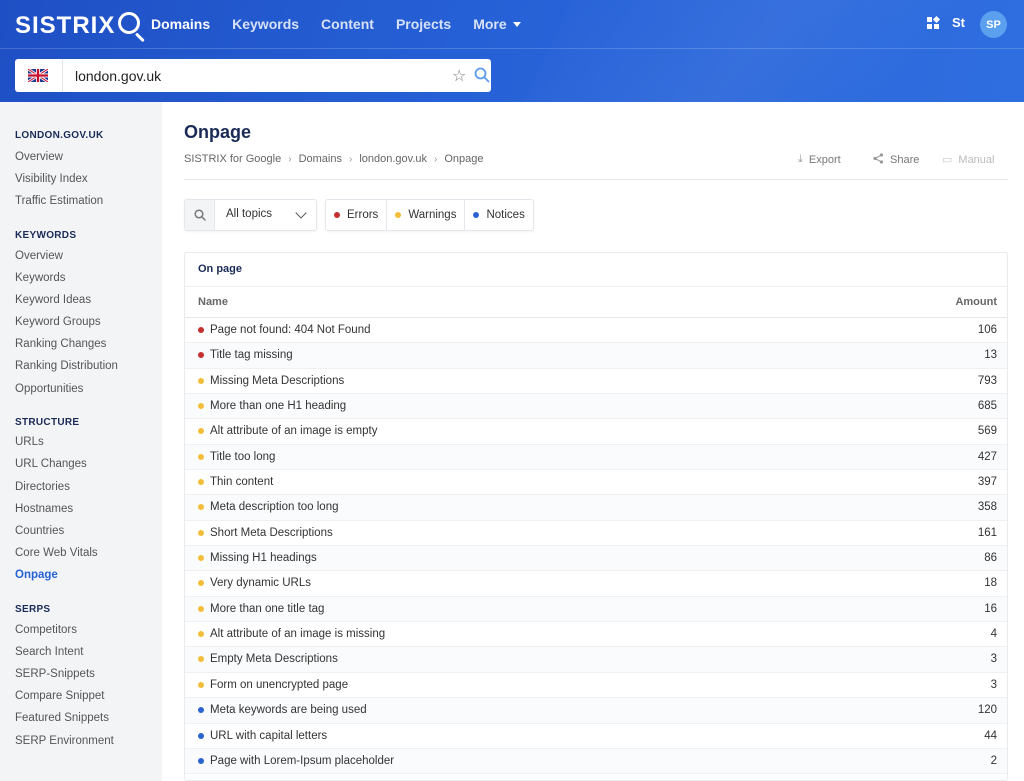 This screenshot has width=1024, height=781. What do you see at coordinates (990, 558) in the screenshot?
I see `issue-amount: 86` at bounding box center [990, 558].